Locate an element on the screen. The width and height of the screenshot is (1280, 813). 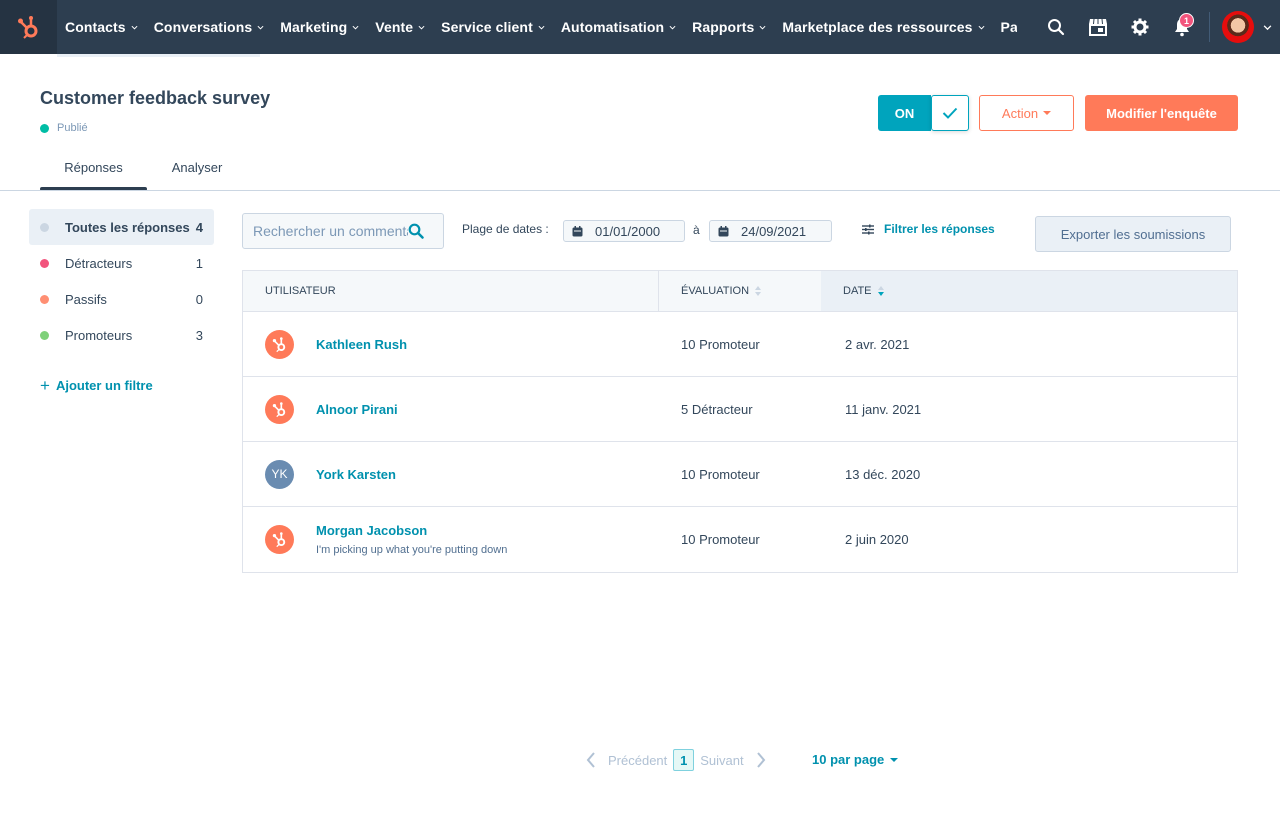
status-indicator: Publié is located at coordinates (64, 128).